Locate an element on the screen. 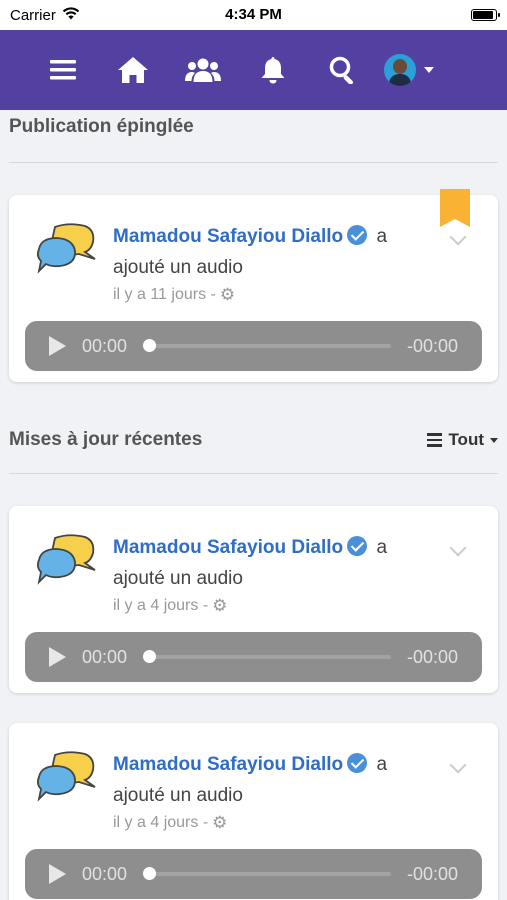  recent-title: Mises à jour récentes is located at coordinates (106, 439).